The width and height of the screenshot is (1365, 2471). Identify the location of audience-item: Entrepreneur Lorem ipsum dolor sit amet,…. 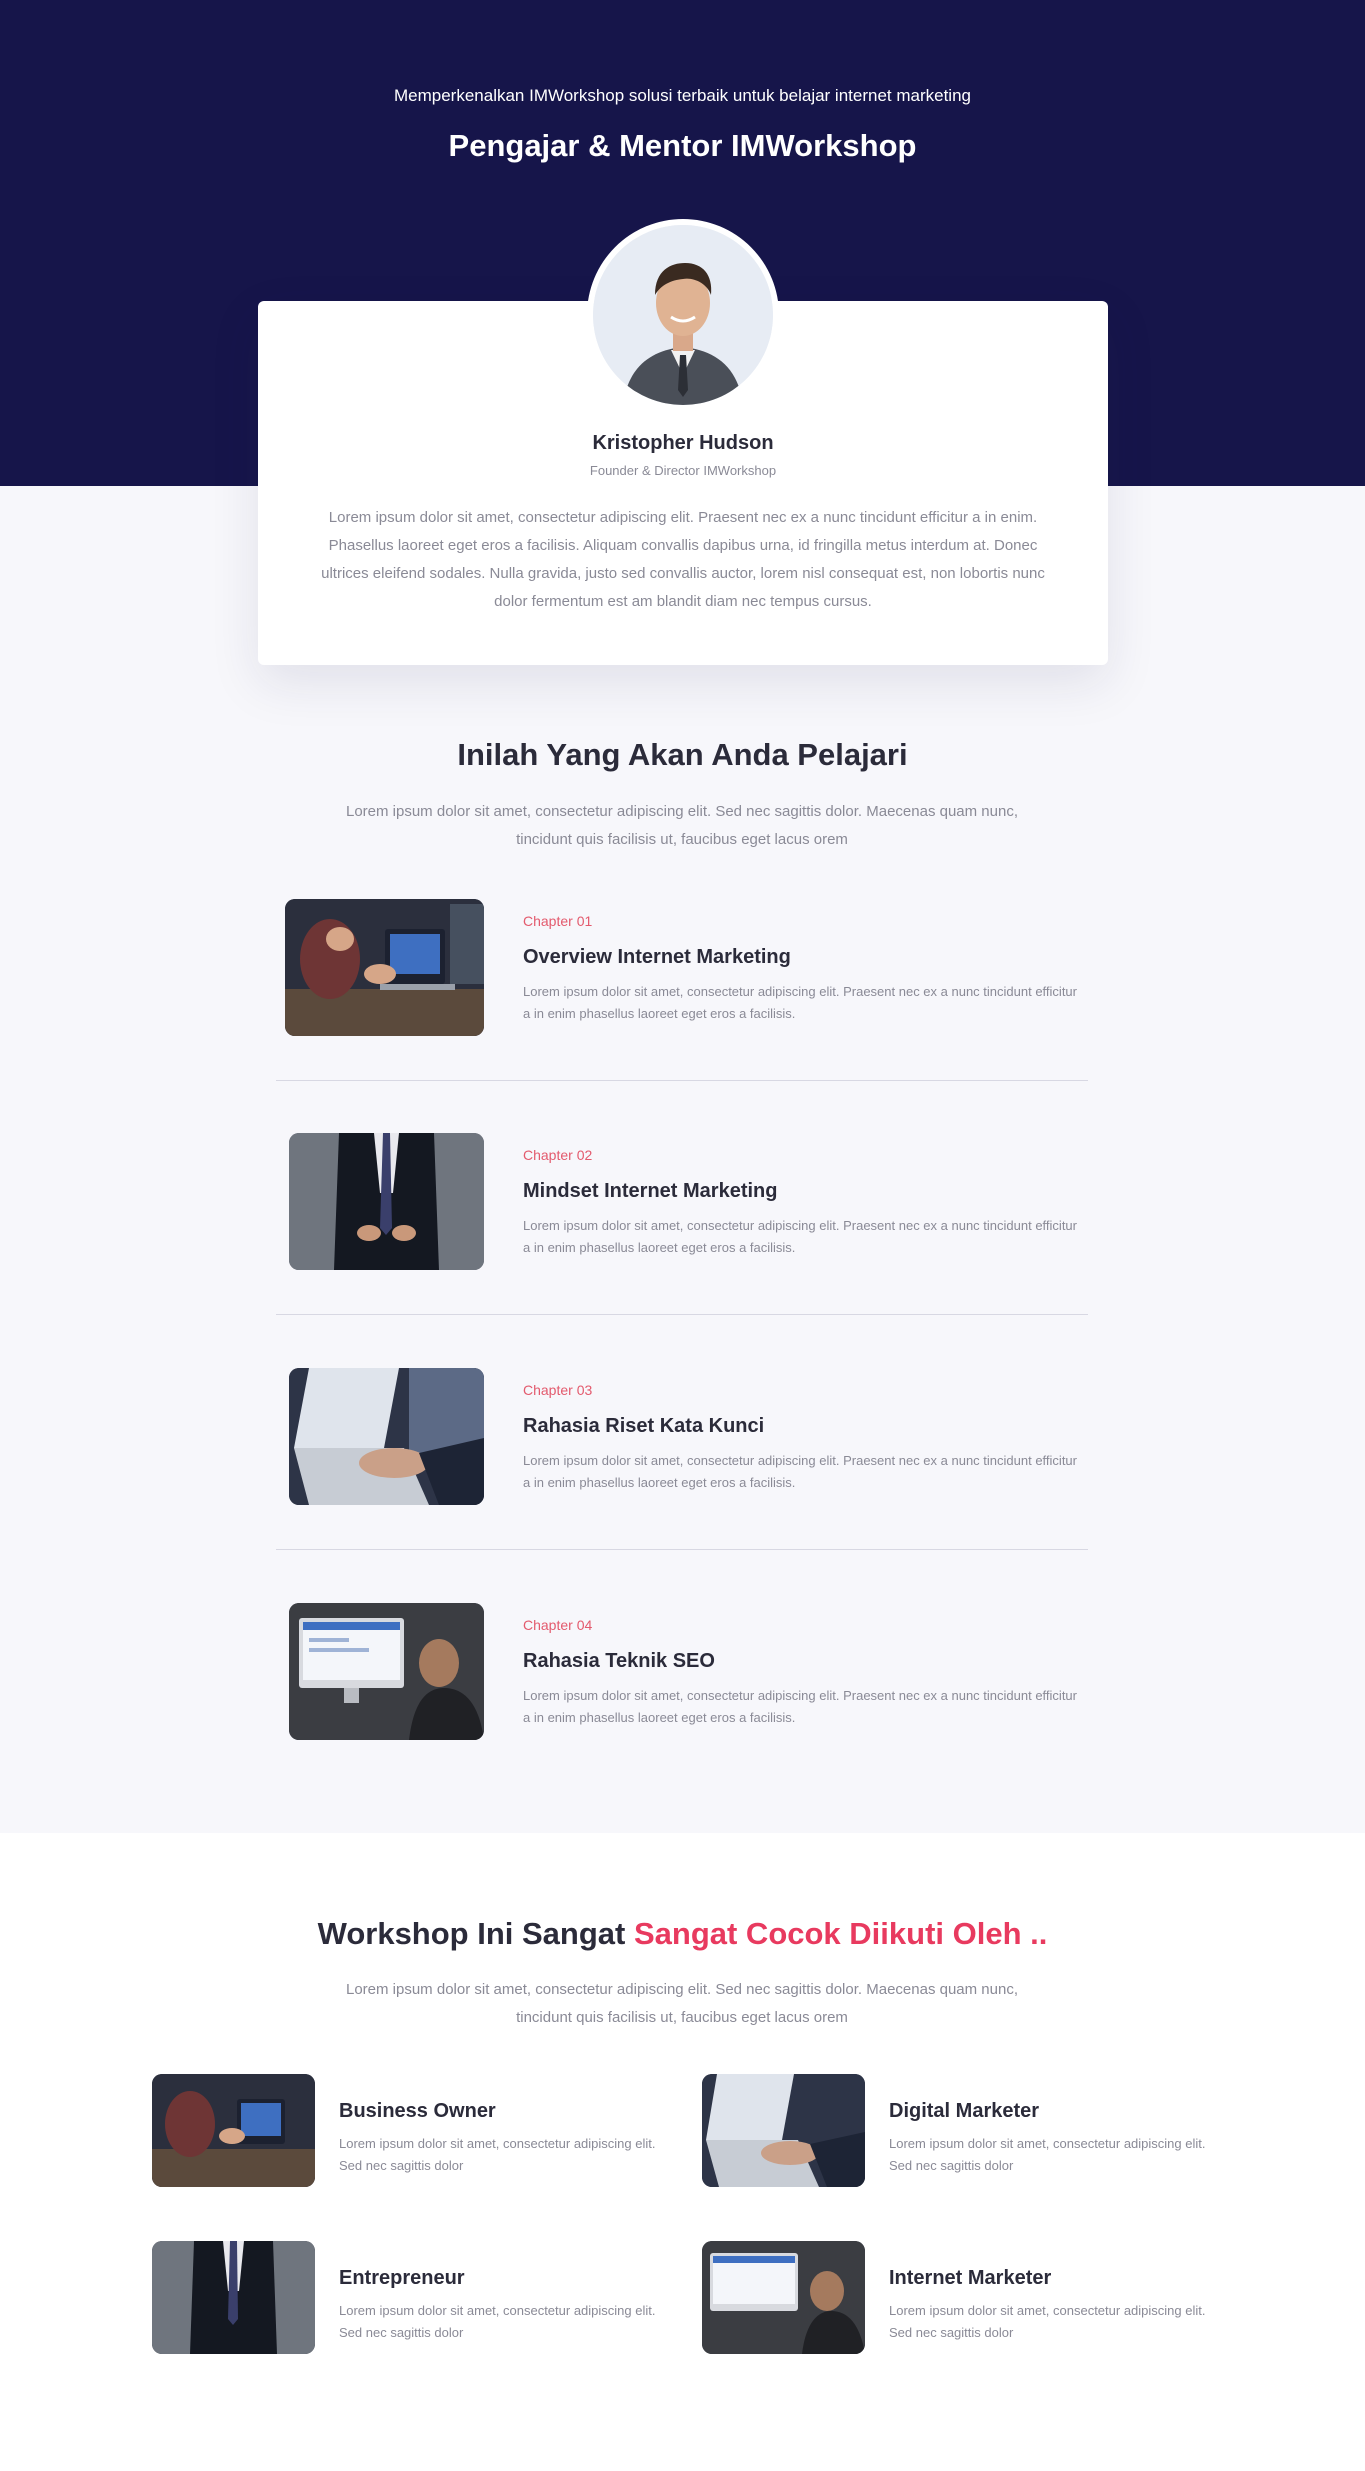
(412, 2298).